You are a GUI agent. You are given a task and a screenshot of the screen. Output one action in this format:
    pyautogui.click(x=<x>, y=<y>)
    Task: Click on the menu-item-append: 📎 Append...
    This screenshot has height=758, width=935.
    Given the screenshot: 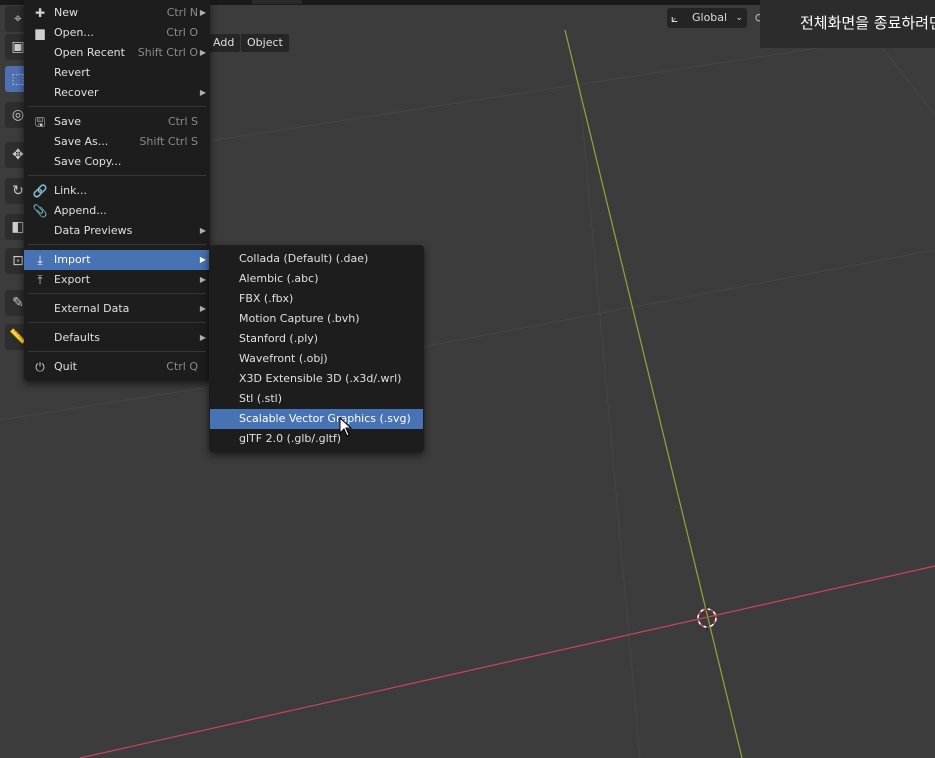 What is the action you would take?
    pyautogui.click(x=117, y=211)
    